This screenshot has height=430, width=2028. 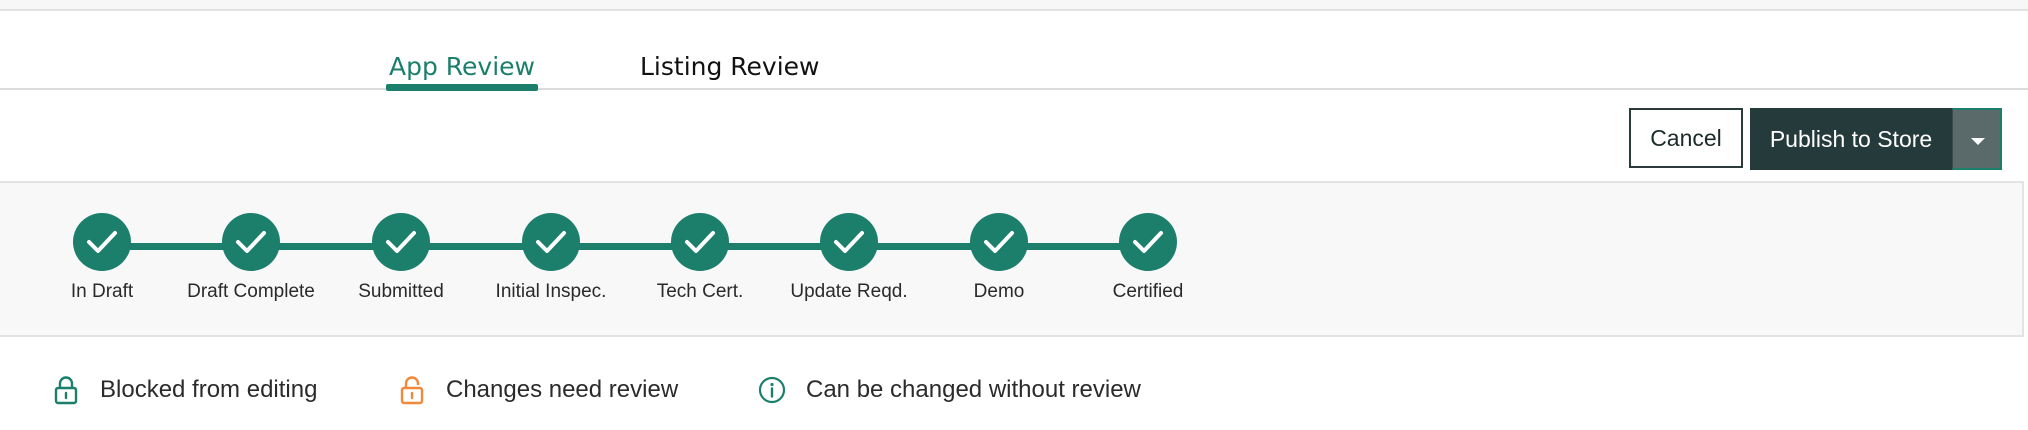 What do you see at coordinates (462, 68) in the screenshot?
I see `tab-app-review: App Review` at bounding box center [462, 68].